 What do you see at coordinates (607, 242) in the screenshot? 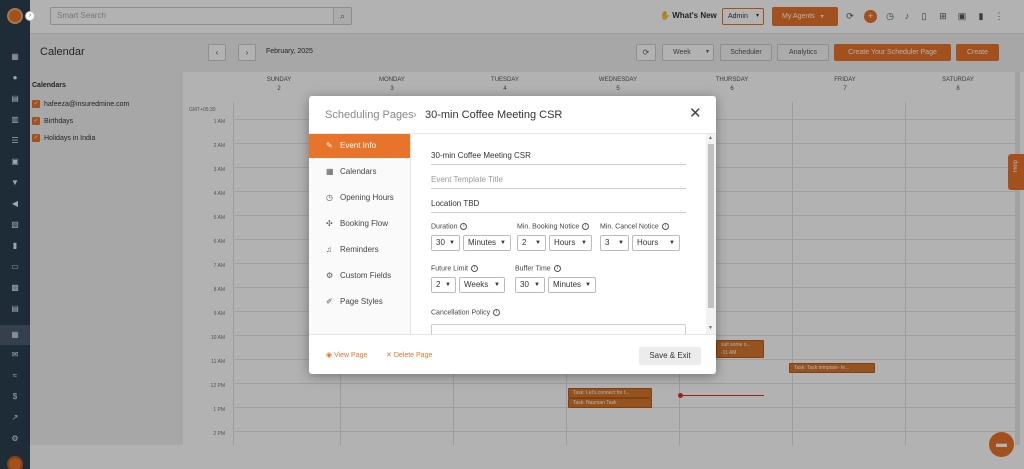
I see `select-value: 3` at bounding box center [607, 242].